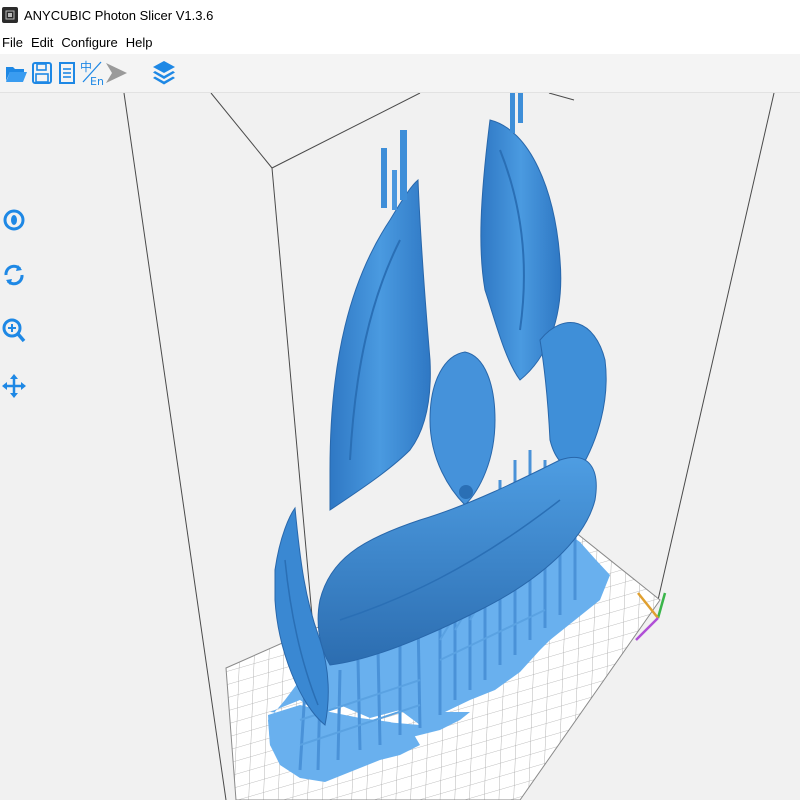 The width and height of the screenshot is (800, 800). I want to click on open-file-button, so click(16, 73).